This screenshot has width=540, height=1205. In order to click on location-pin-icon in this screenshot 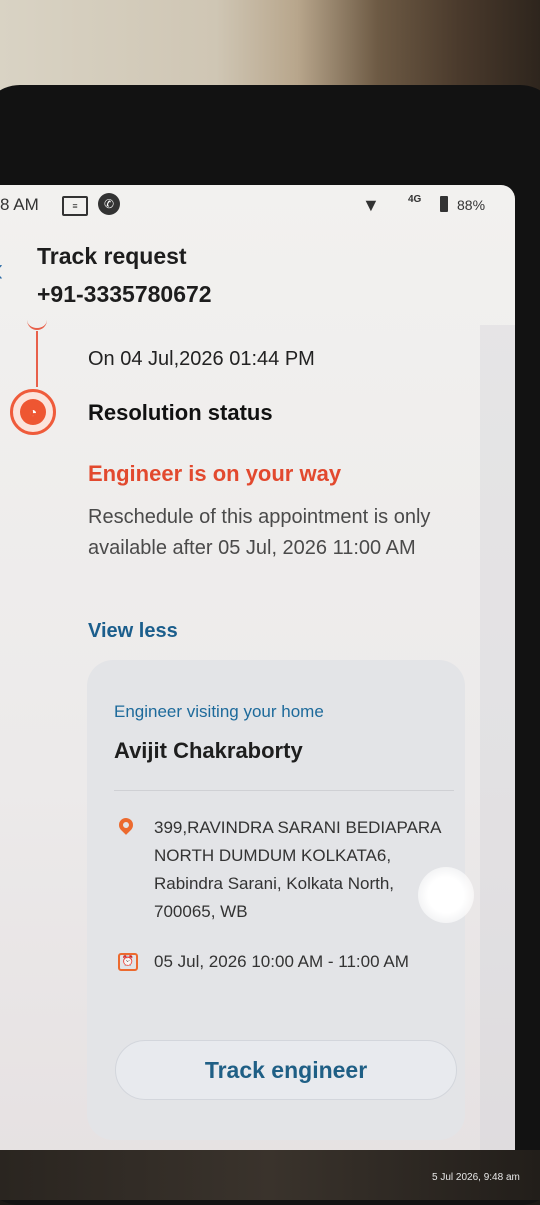, I will do `click(126, 825)`.